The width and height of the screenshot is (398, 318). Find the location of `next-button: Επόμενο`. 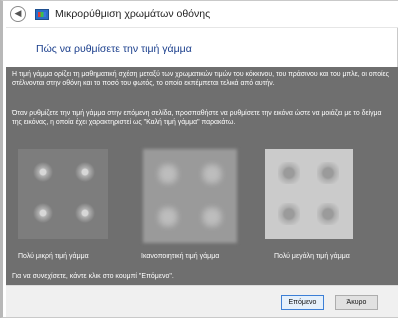

next-button: Επόμενο is located at coordinates (302, 302).